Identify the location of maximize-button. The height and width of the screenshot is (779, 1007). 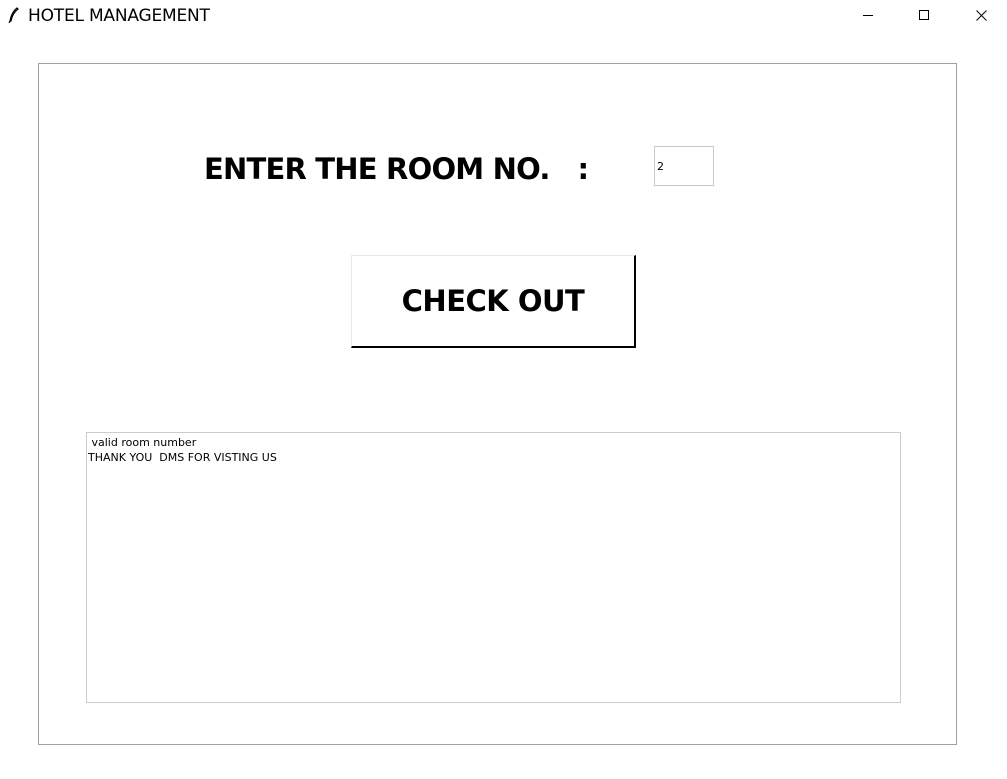
(924, 15).